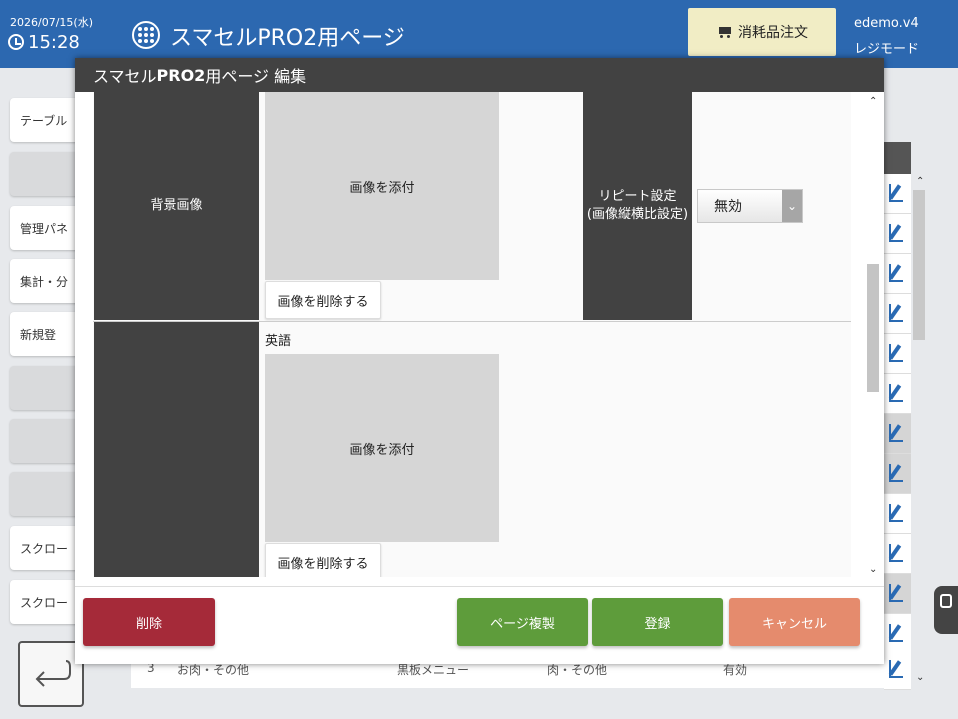 The width and height of the screenshot is (958, 719). What do you see at coordinates (278, 341) in the screenshot?
I see `language-label-english: 英語` at bounding box center [278, 341].